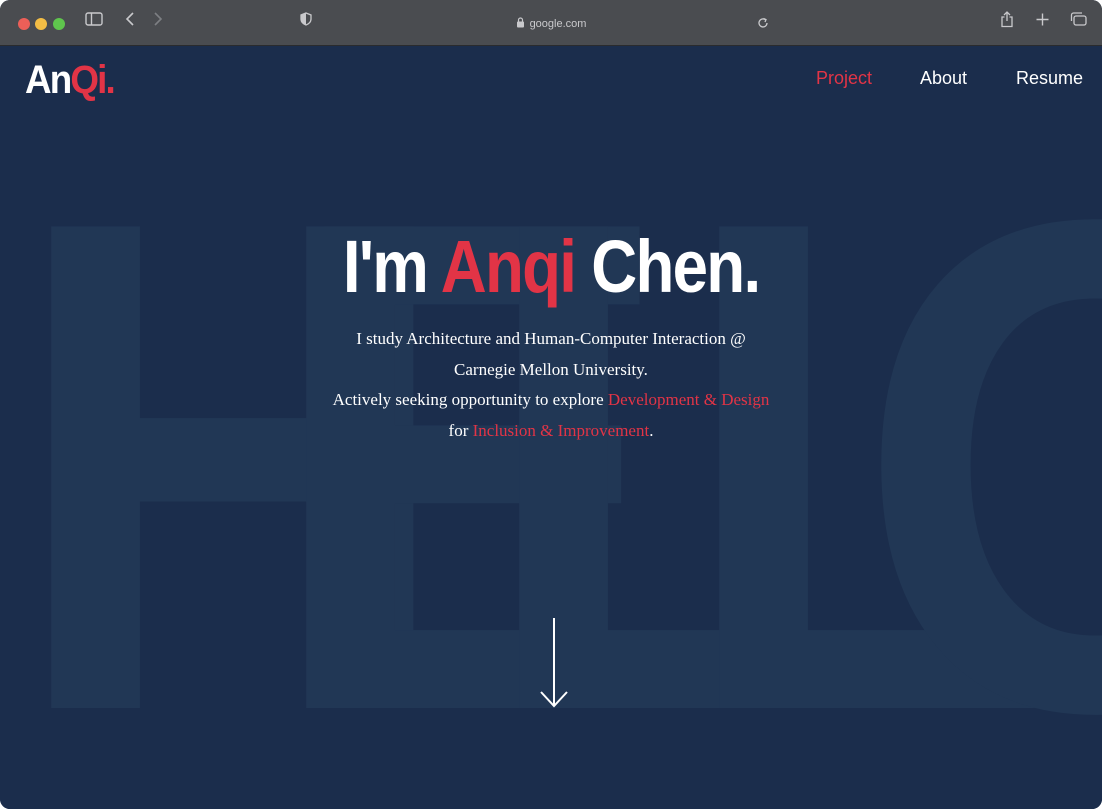 The height and width of the screenshot is (809, 1102). Describe the element at coordinates (943, 78) in the screenshot. I see `nav-about: About` at that location.